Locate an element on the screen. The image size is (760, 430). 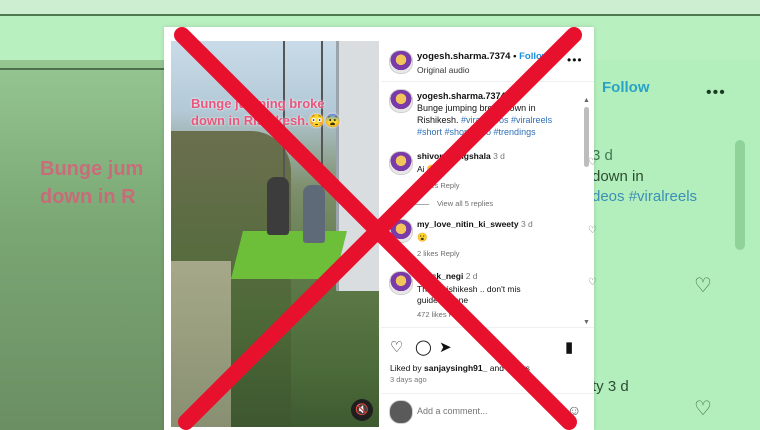
audio-label: Original audio is located at coordinates (443, 70).